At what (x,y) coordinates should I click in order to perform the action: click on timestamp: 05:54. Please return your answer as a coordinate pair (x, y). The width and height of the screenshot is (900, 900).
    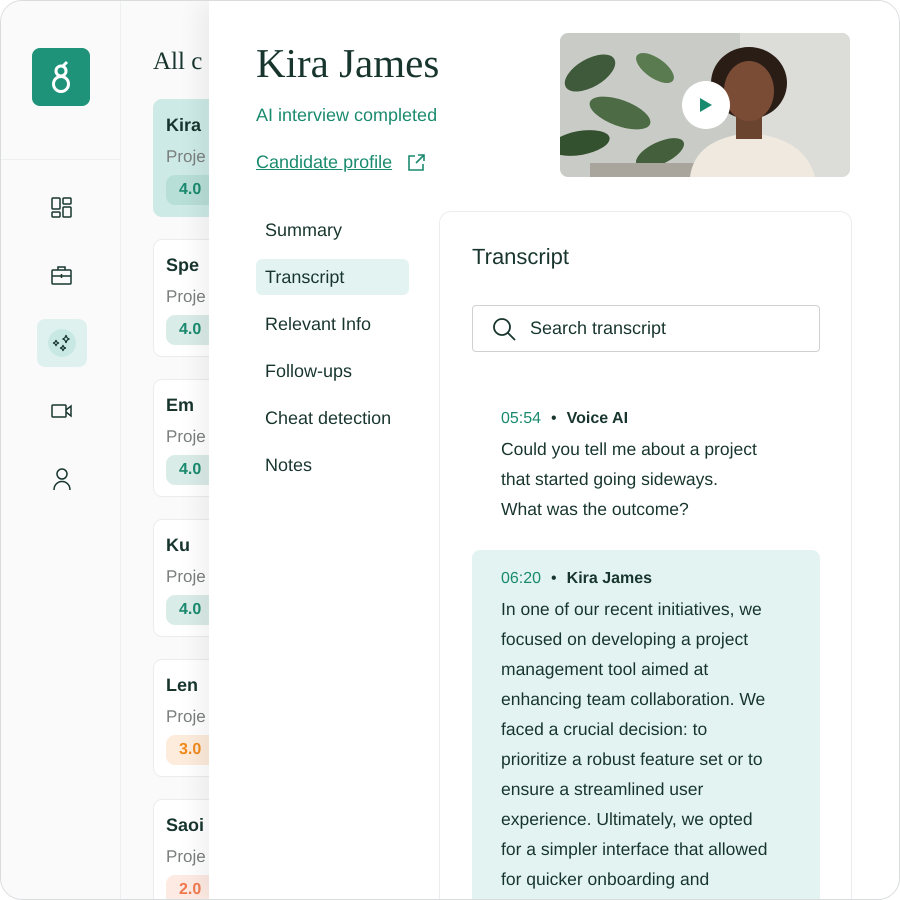
    Looking at the image, I should click on (521, 419).